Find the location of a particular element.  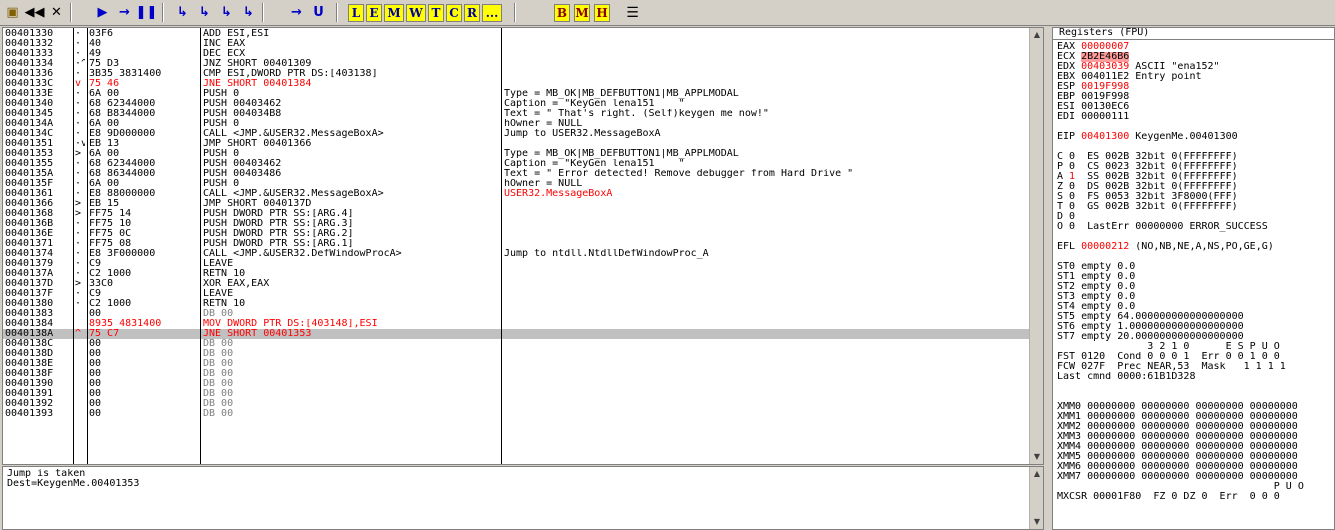

disassembly-row: 00401391 00 DB 00 is located at coordinates (523, 394).